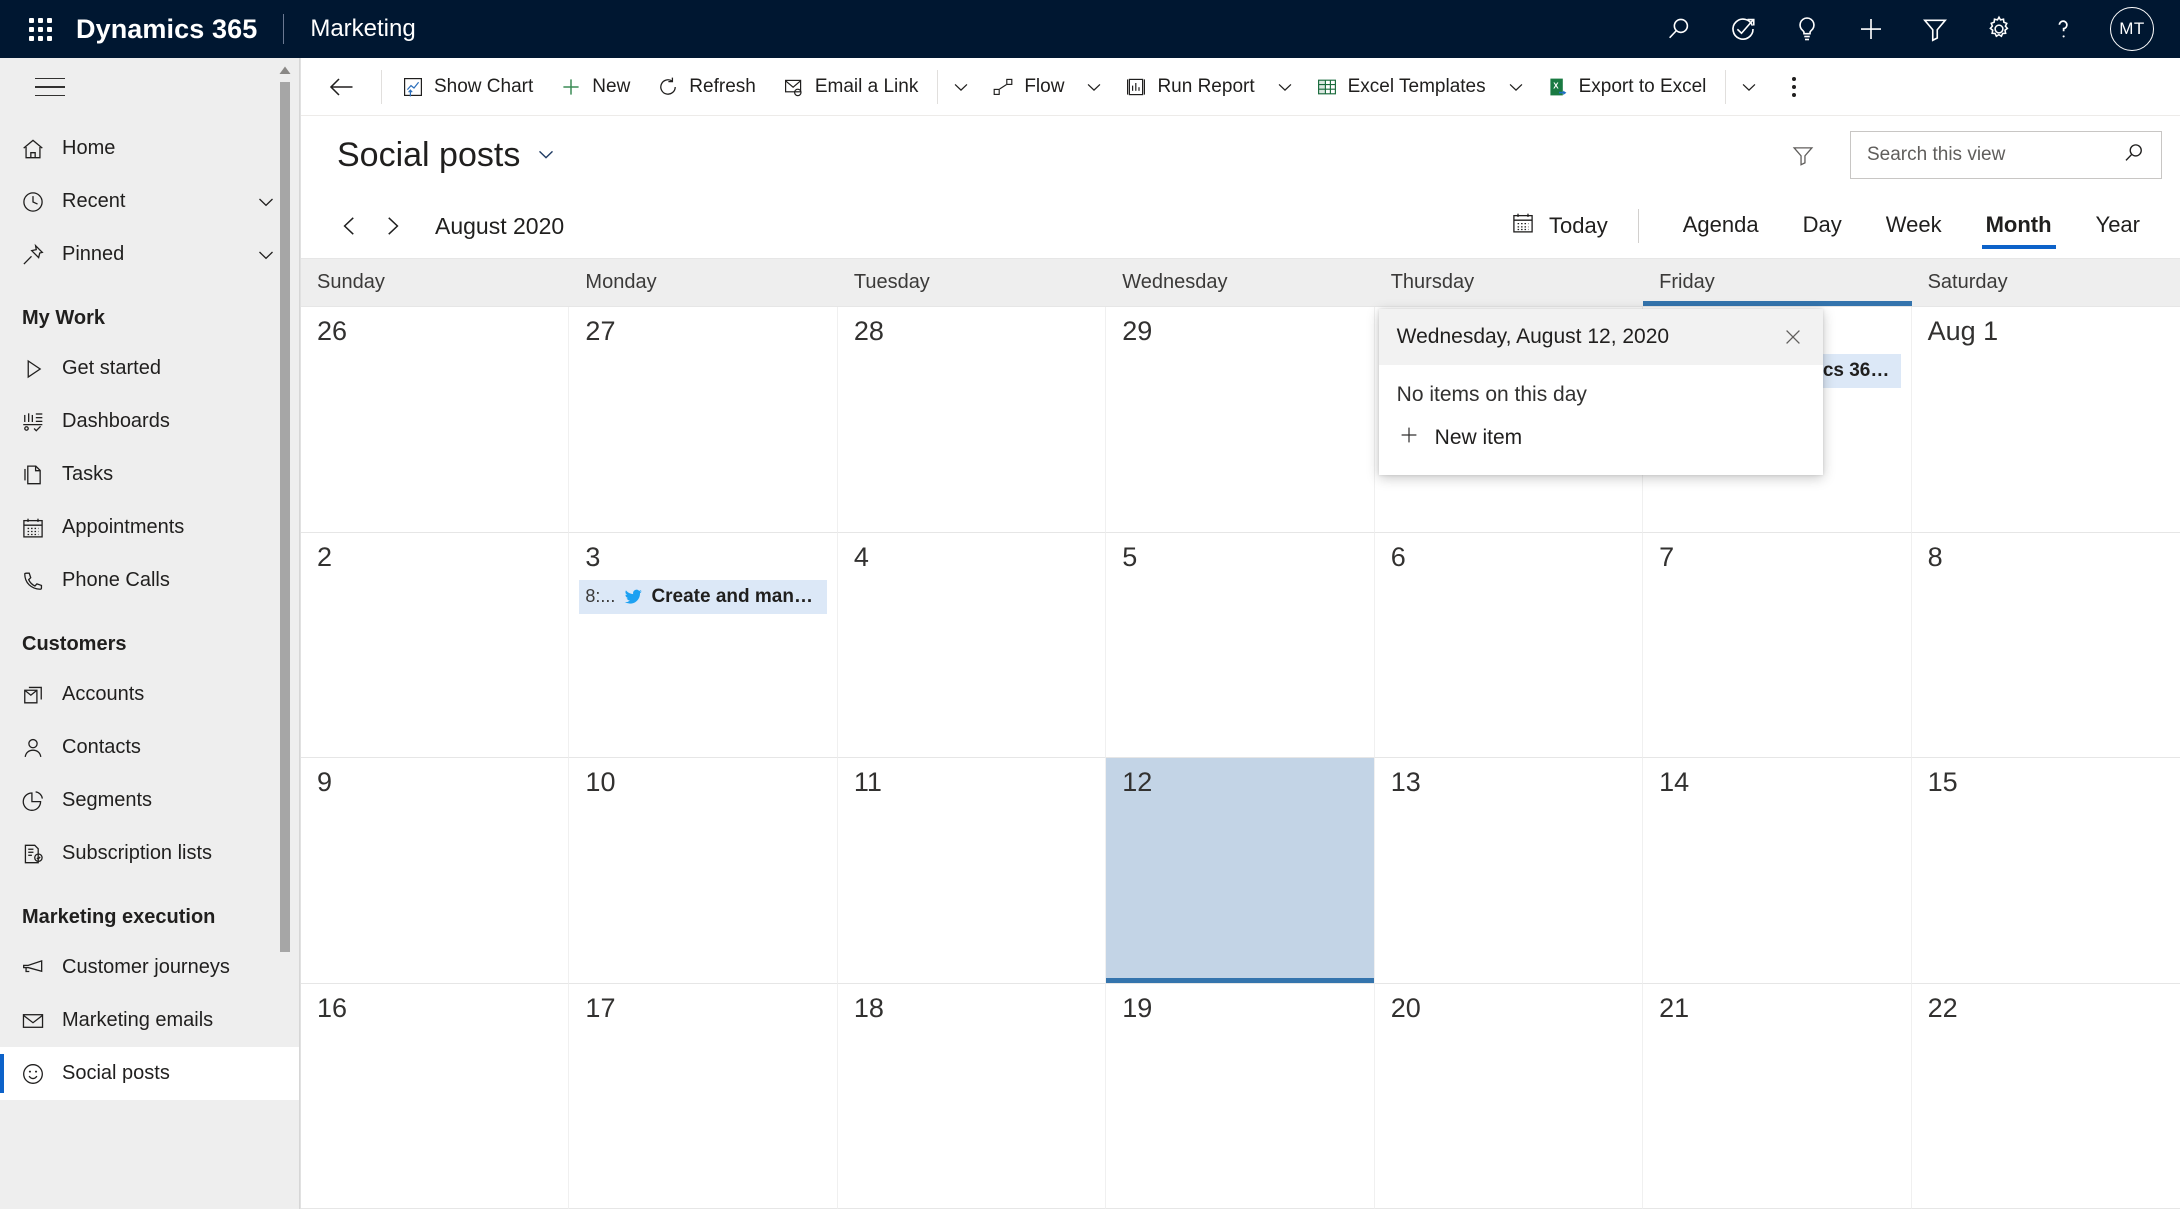 This screenshot has height=1209, width=2180. What do you see at coordinates (93, 254) in the screenshot?
I see `sidebar-item-label: Pinned` at bounding box center [93, 254].